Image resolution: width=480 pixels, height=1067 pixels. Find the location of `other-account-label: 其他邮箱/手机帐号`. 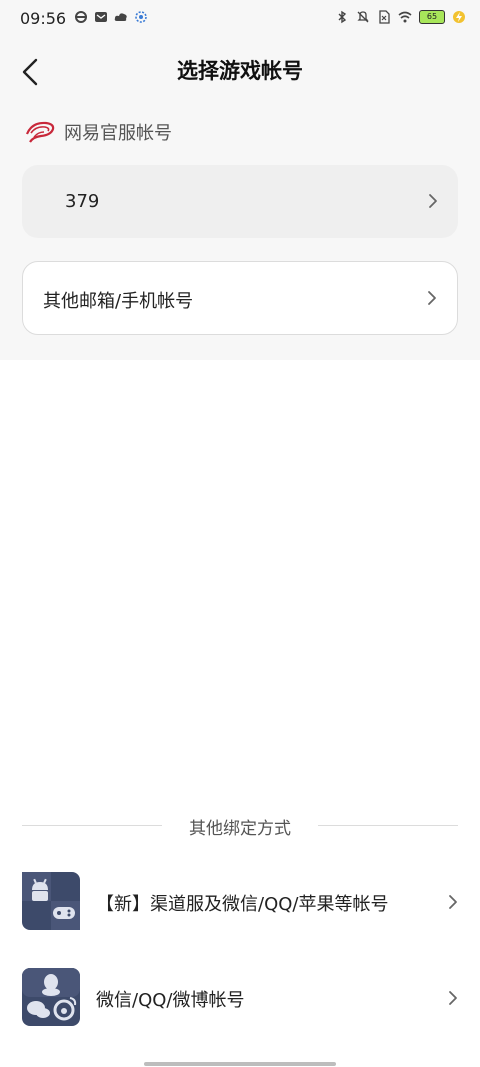

other-account-label: 其他邮箱/手机帐号 is located at coordinates (118, 301).